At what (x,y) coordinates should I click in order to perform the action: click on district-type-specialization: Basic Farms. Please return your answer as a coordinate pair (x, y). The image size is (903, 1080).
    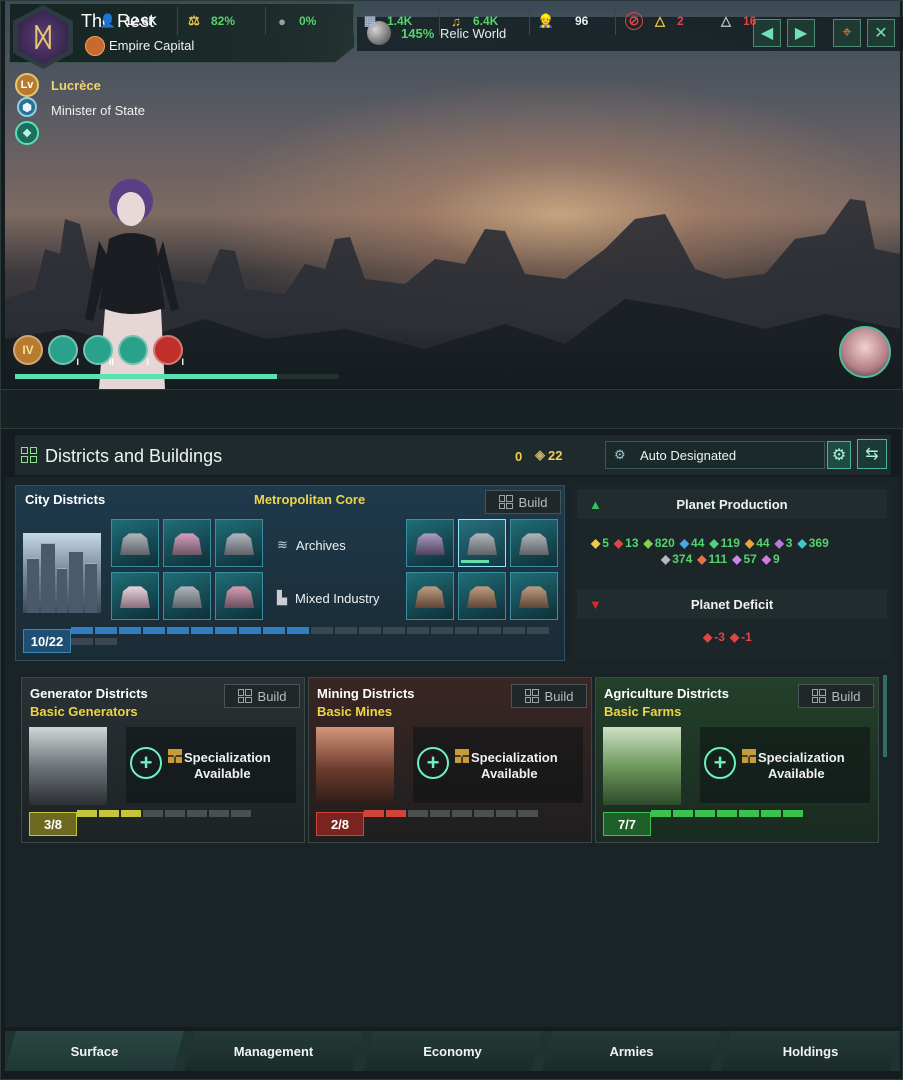
    Looking at the image, I should click on (642, 711).